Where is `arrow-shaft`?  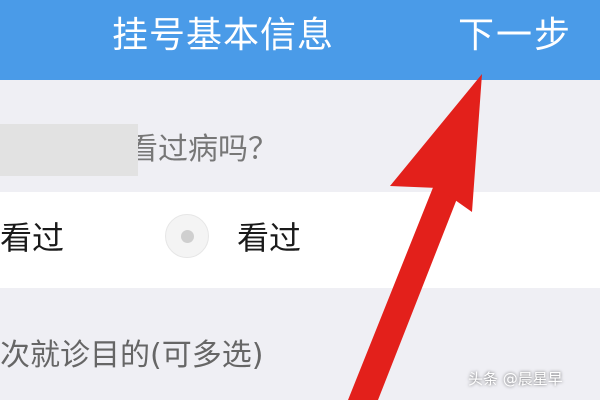
arrow-shaft is located at coordinates (405, 290).